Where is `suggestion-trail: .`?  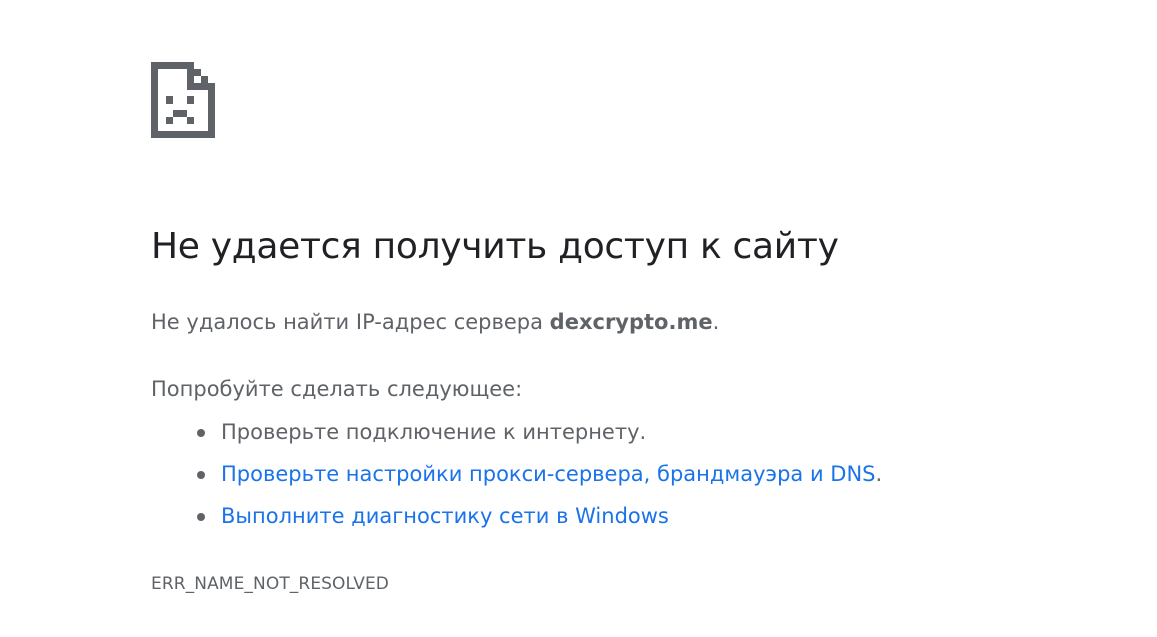 suggestion-trail: . is located at coordinates (879, 474).